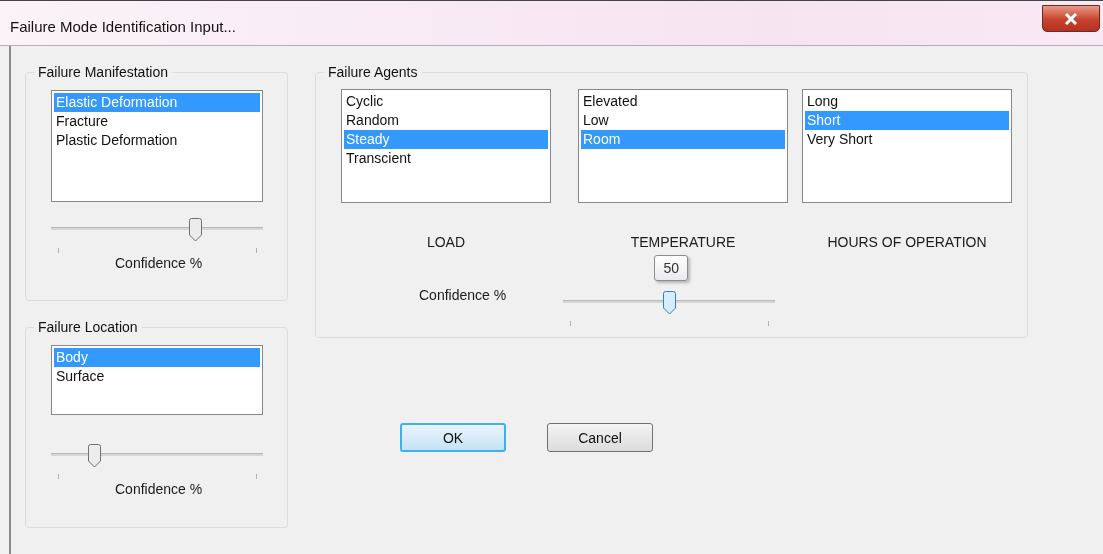  What do you see at coordinates (446, 101) in the screenshot?
I see `list-item: Cyclic` at bounding box center [446, 101].